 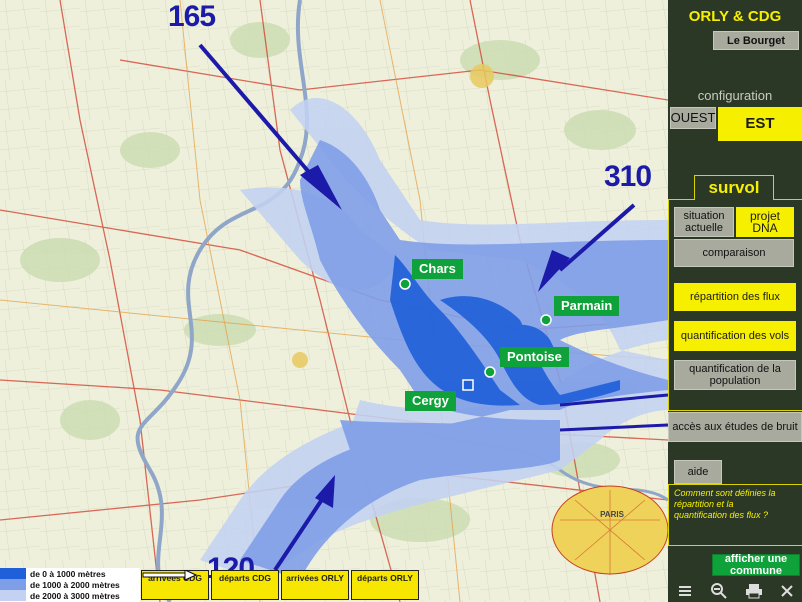 I want to click on key-arrivees-orly: arrivées ORLY, so click(x=246, y=585).